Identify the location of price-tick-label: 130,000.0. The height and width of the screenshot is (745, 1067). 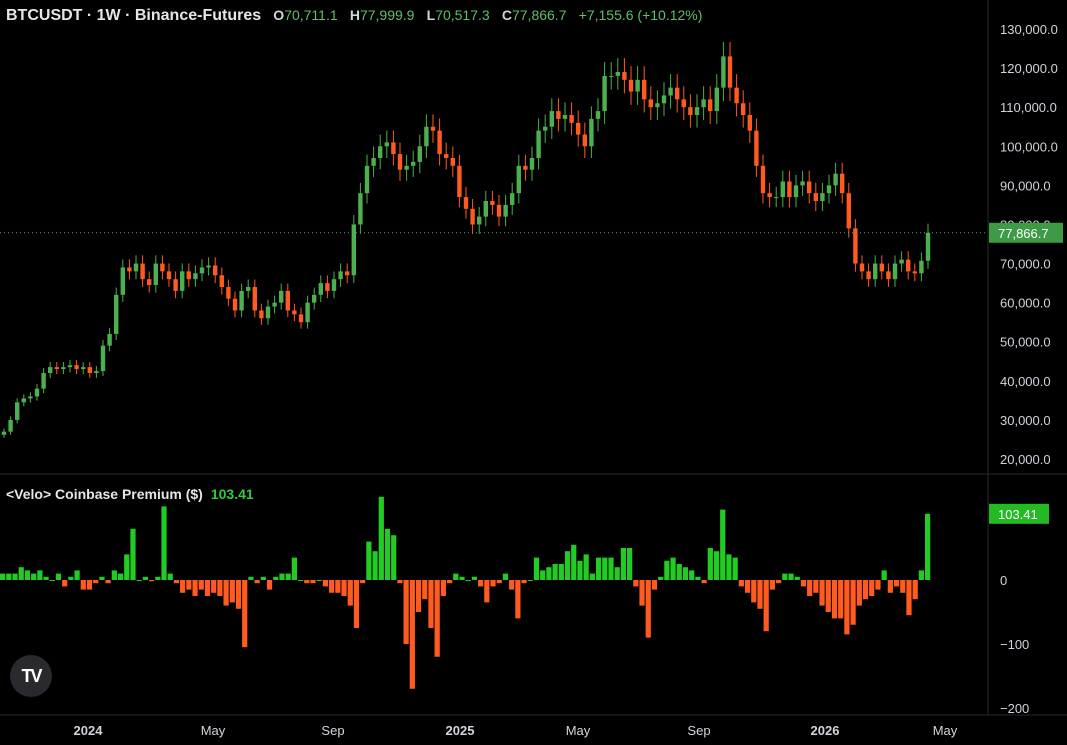
(1029, 29).